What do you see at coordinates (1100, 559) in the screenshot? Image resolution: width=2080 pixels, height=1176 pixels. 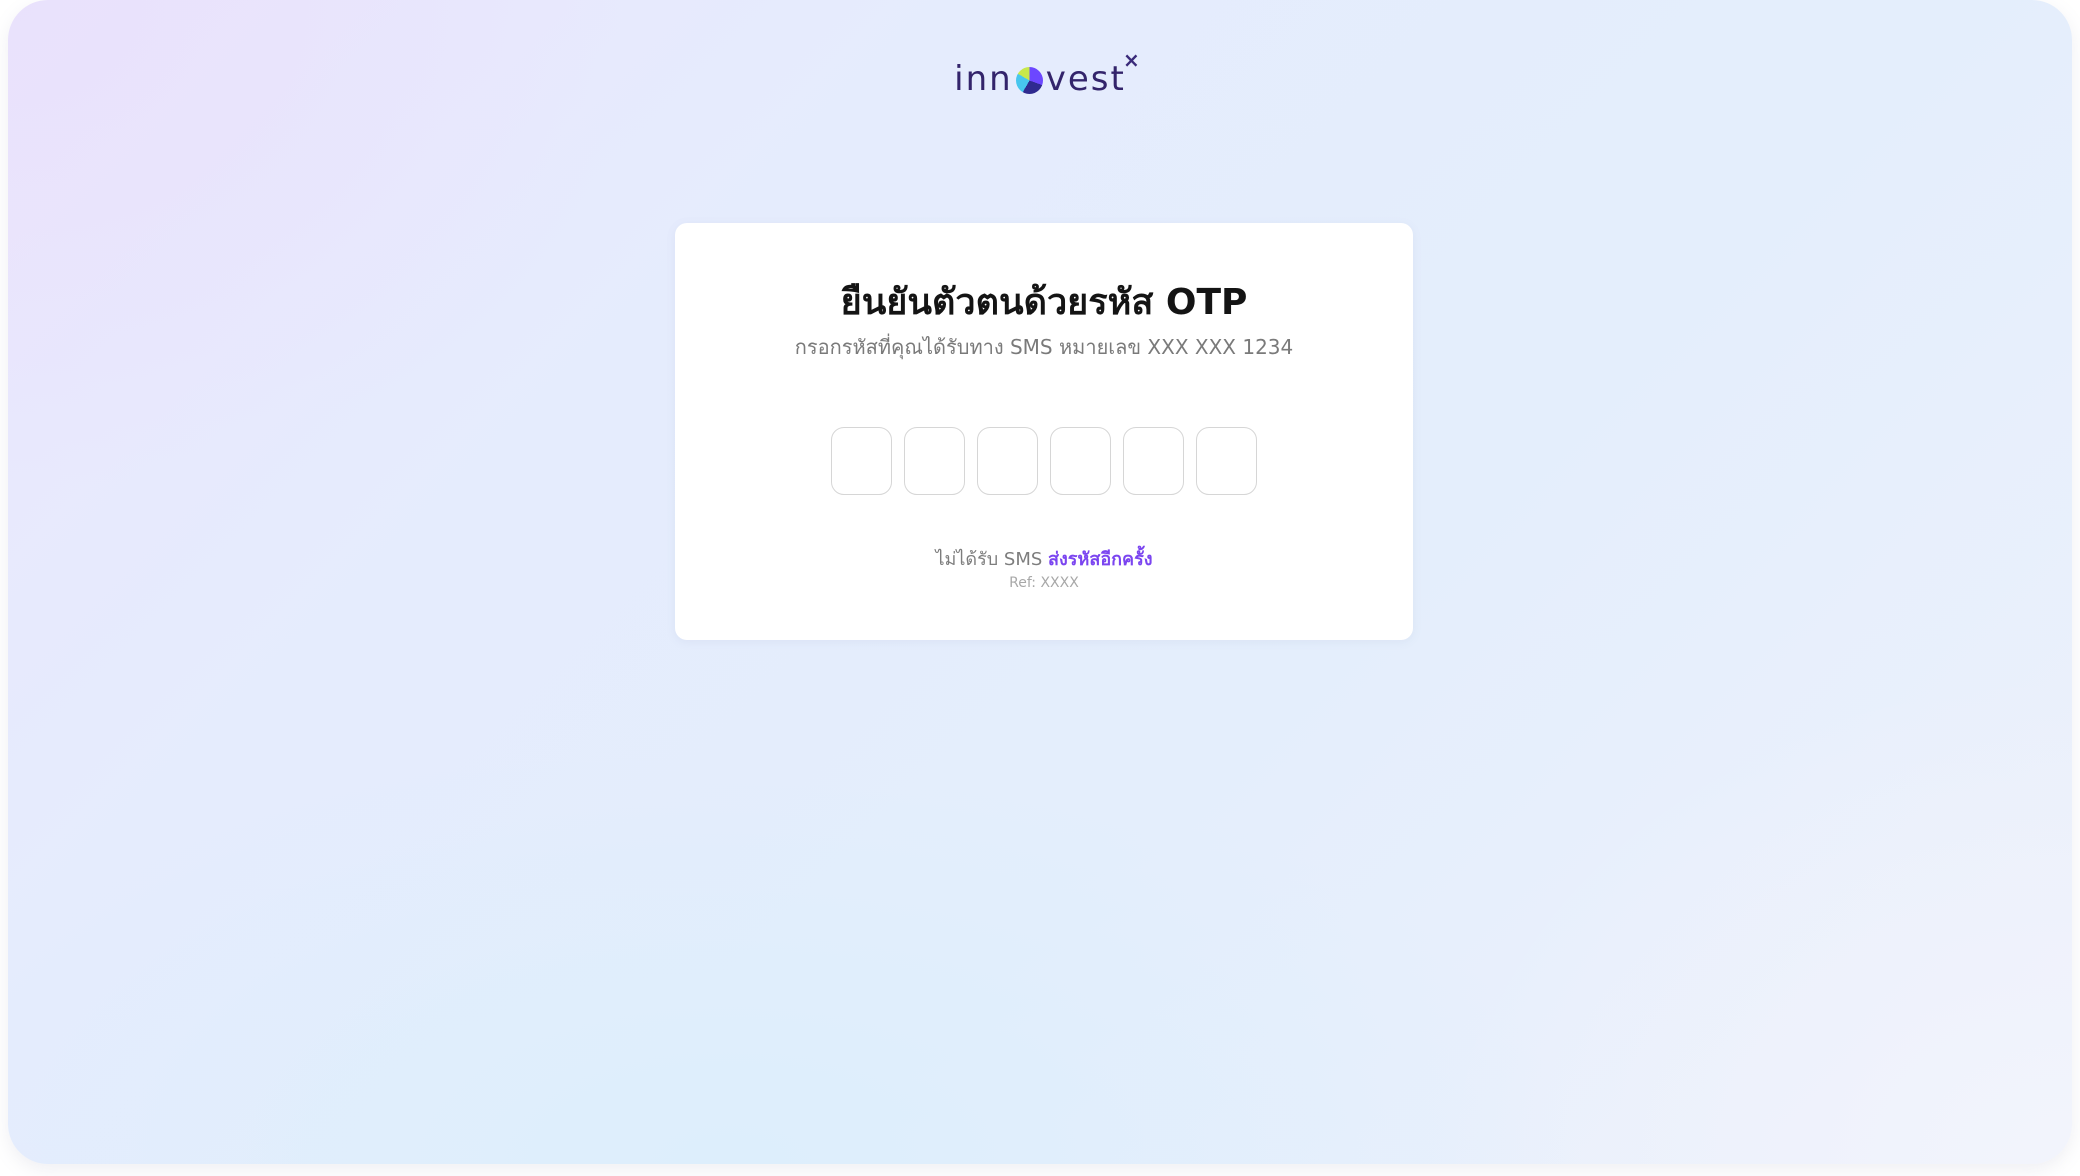 I see `resend-code-link: ส่งรหัสอีกครั้ง` at bounding box center [1100, 559].